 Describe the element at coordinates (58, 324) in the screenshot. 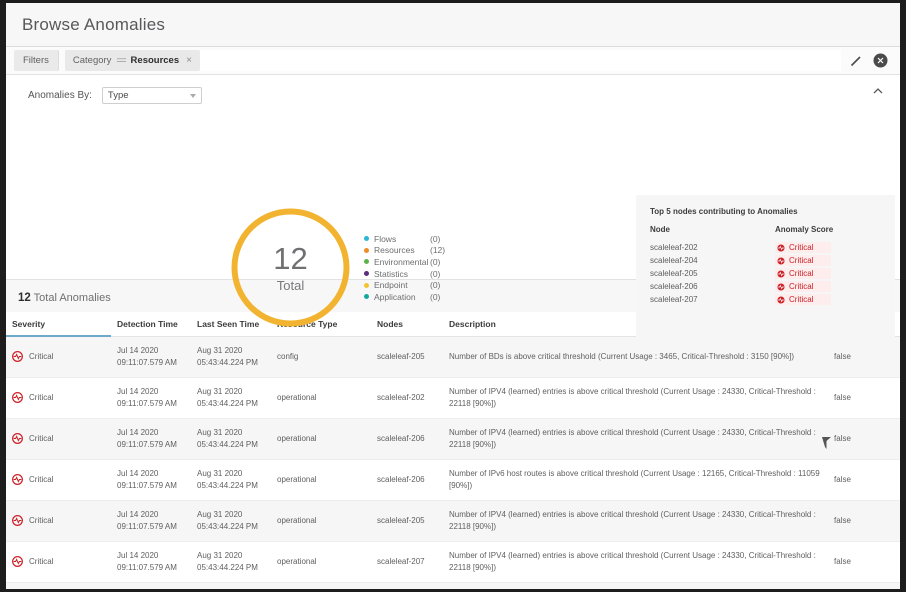

I see `column-header-severity: Severity` at that location.